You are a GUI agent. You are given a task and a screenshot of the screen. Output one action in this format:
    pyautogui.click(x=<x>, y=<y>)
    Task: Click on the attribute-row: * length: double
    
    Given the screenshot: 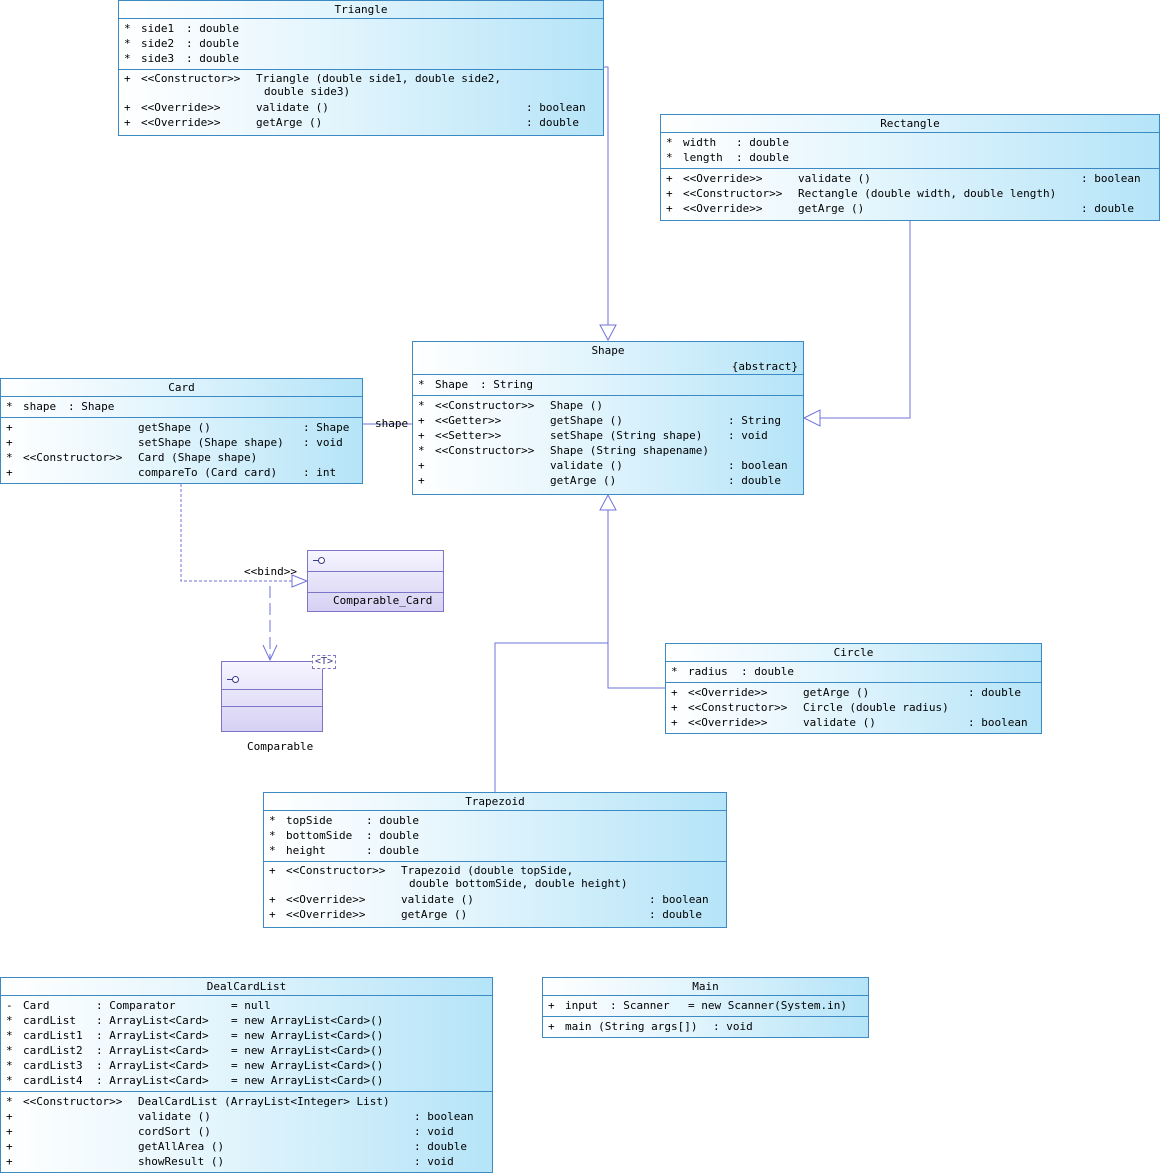 What is the action you would take?
    pyautogui.click(x=727, y=157)
    